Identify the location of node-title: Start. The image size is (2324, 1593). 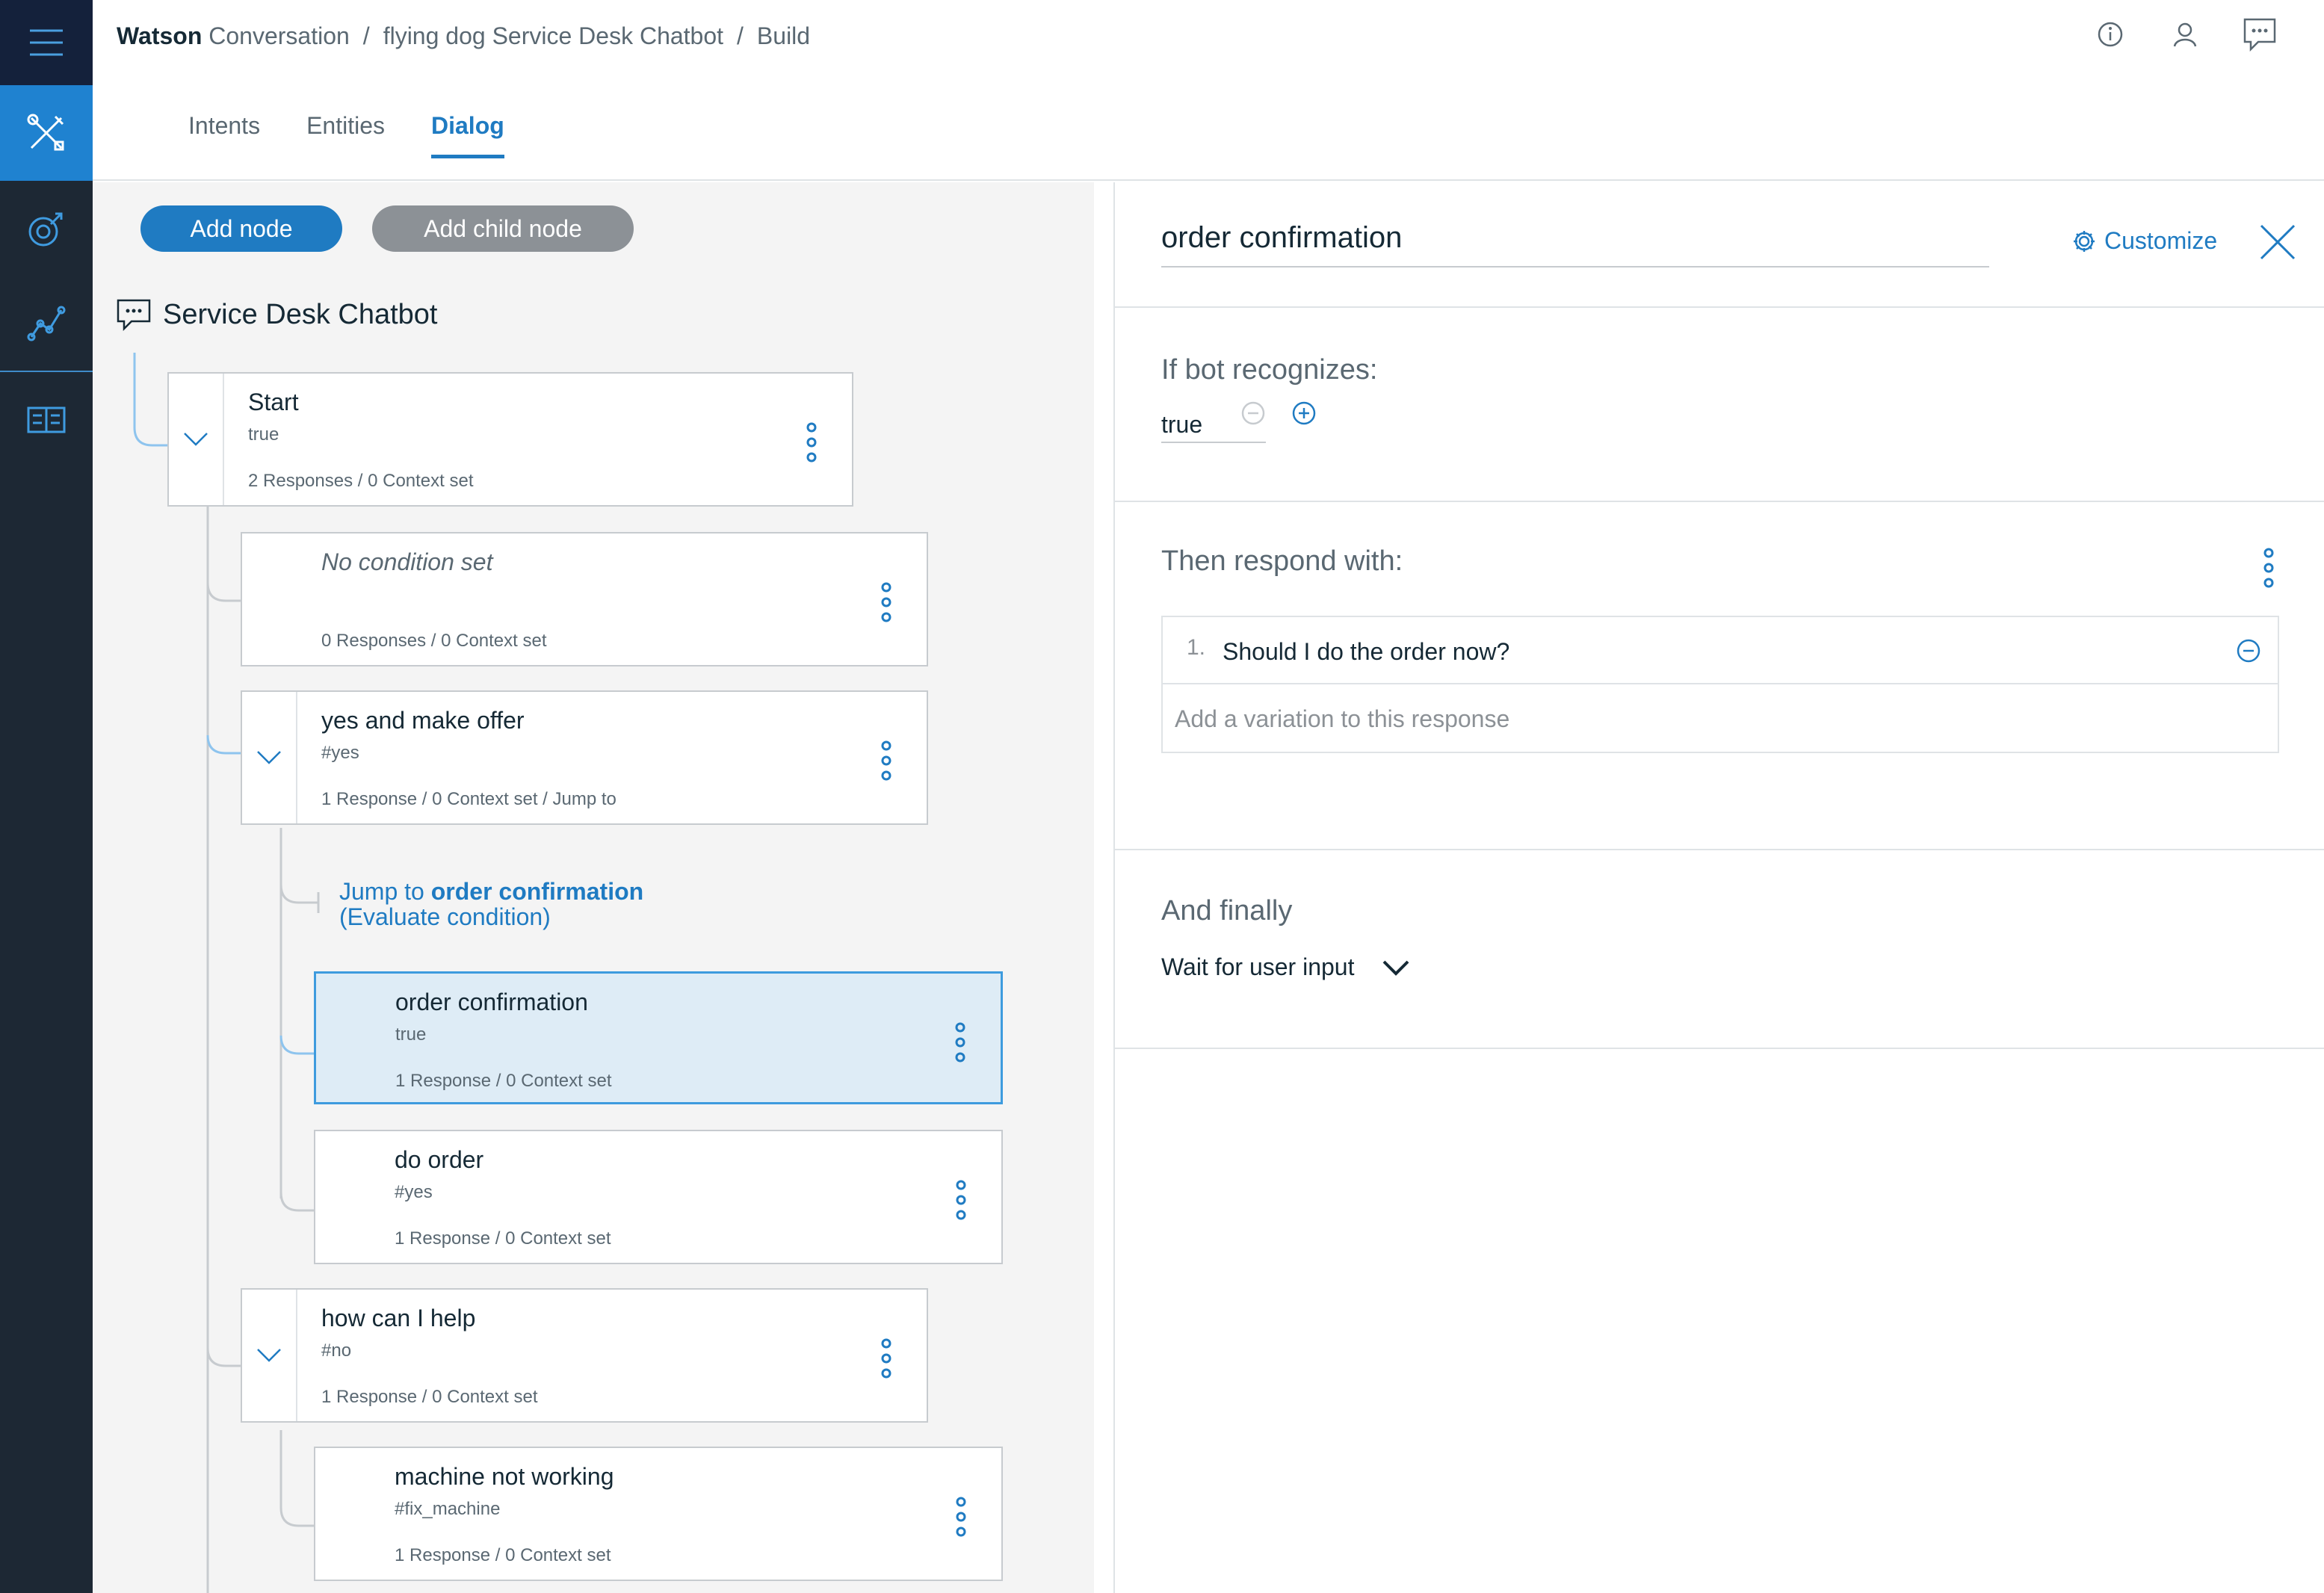
(273, 402).